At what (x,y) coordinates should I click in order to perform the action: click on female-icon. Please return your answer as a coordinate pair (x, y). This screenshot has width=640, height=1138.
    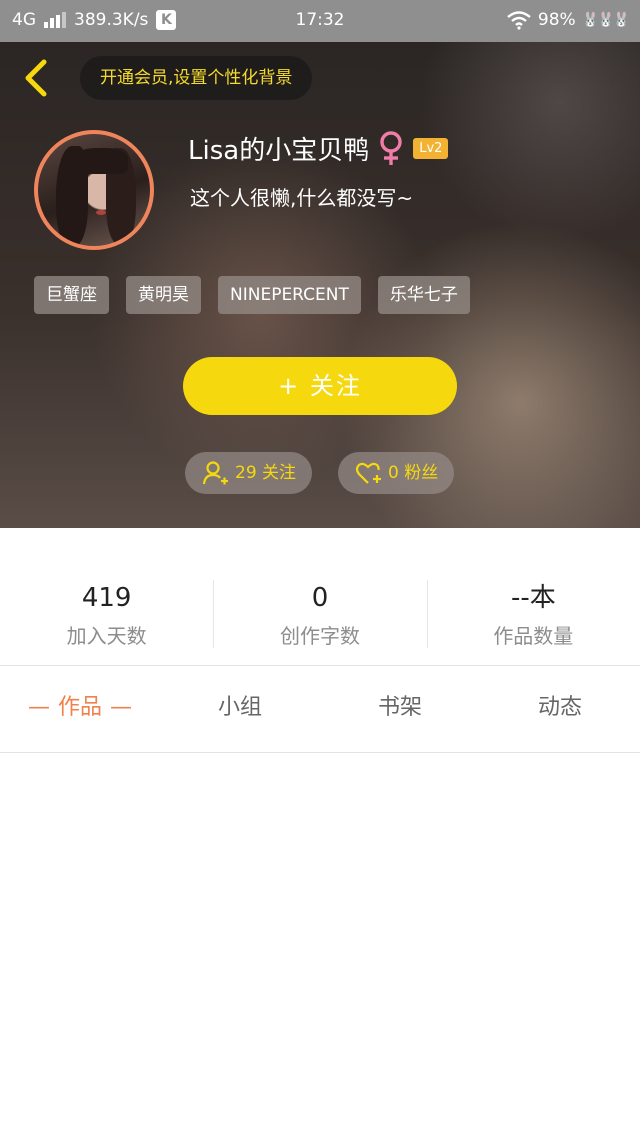
    Looking at the image, I should click on (391, 147).